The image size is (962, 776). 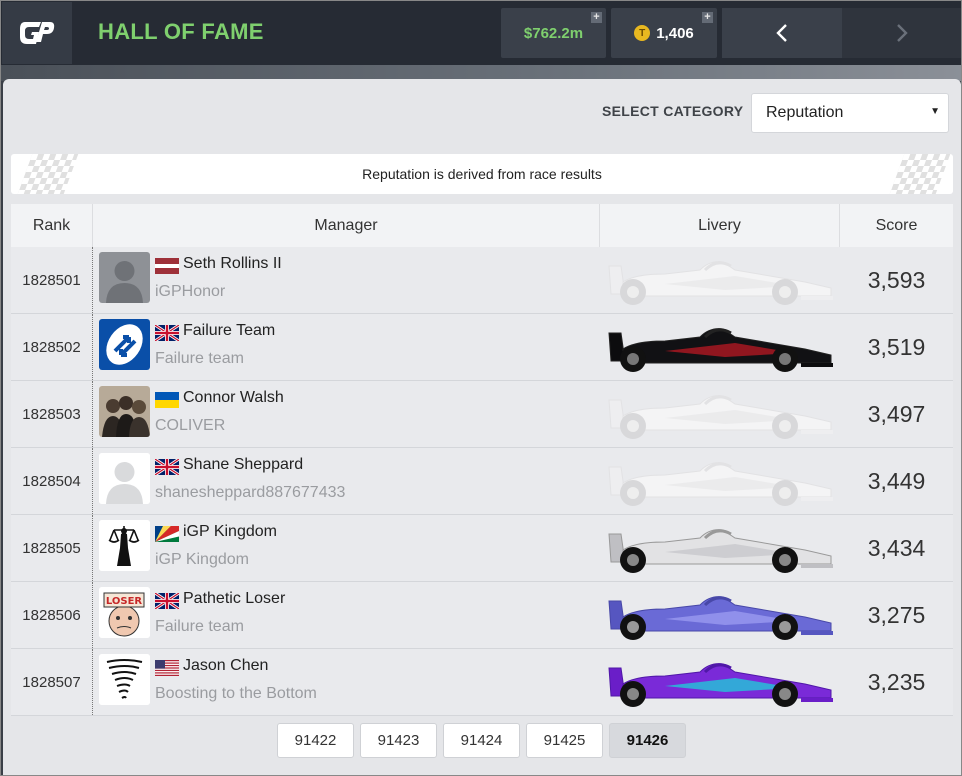 I want to click on money-balance-button: $762.2m +, so click(x=553, y=33).